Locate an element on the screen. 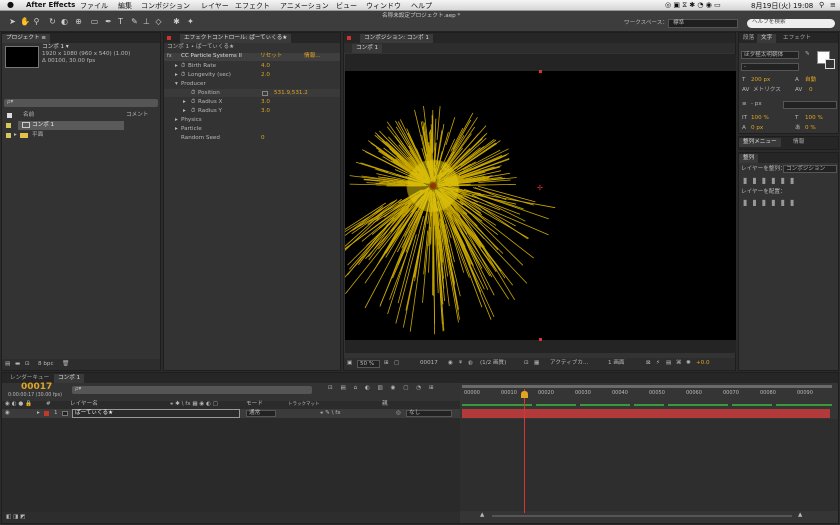  layer-switch-icons: ⚹ ✎ \ fx is located at coordinates (330, 413).